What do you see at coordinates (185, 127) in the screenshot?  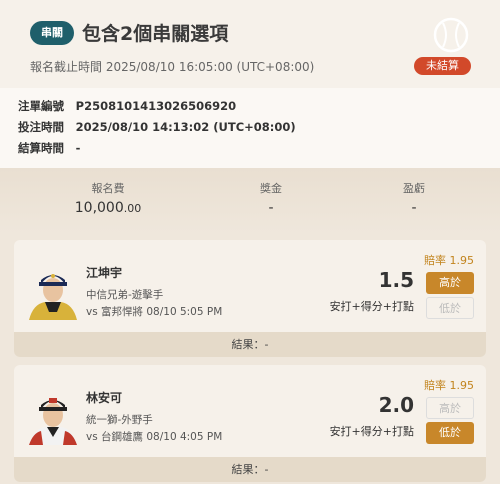 I see `bet-time-value: 2025/08/10 14:13:02 (UTC+08:00)` at bounding box center [185, 127].